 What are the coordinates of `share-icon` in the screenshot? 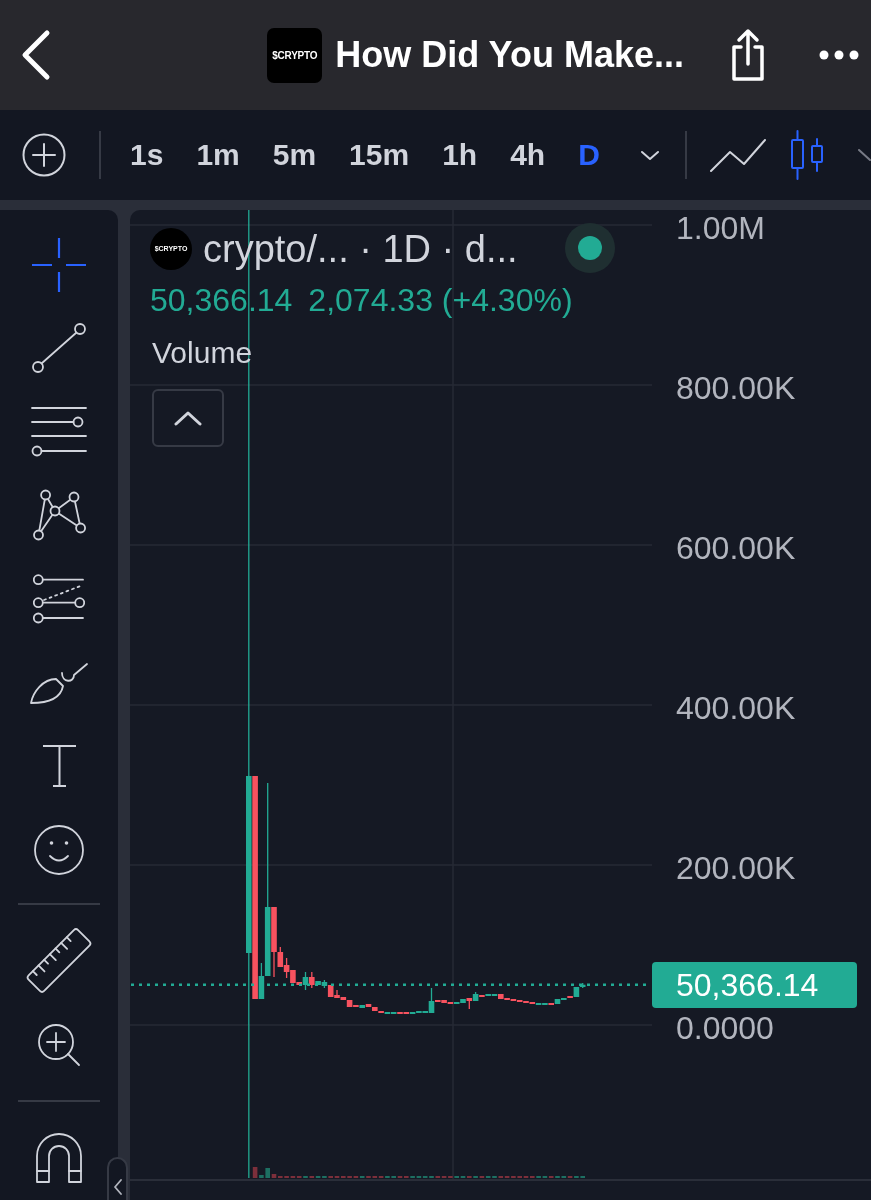 It's located at (748, 55).